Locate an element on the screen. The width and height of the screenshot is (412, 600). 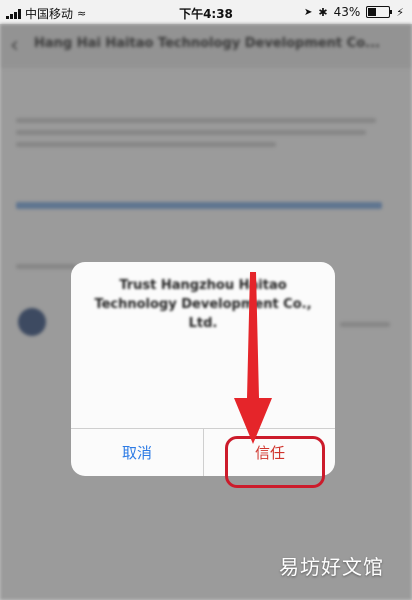
status-right: ➤ ✱ 43% ⚡ is located at coordinates (354, 12).